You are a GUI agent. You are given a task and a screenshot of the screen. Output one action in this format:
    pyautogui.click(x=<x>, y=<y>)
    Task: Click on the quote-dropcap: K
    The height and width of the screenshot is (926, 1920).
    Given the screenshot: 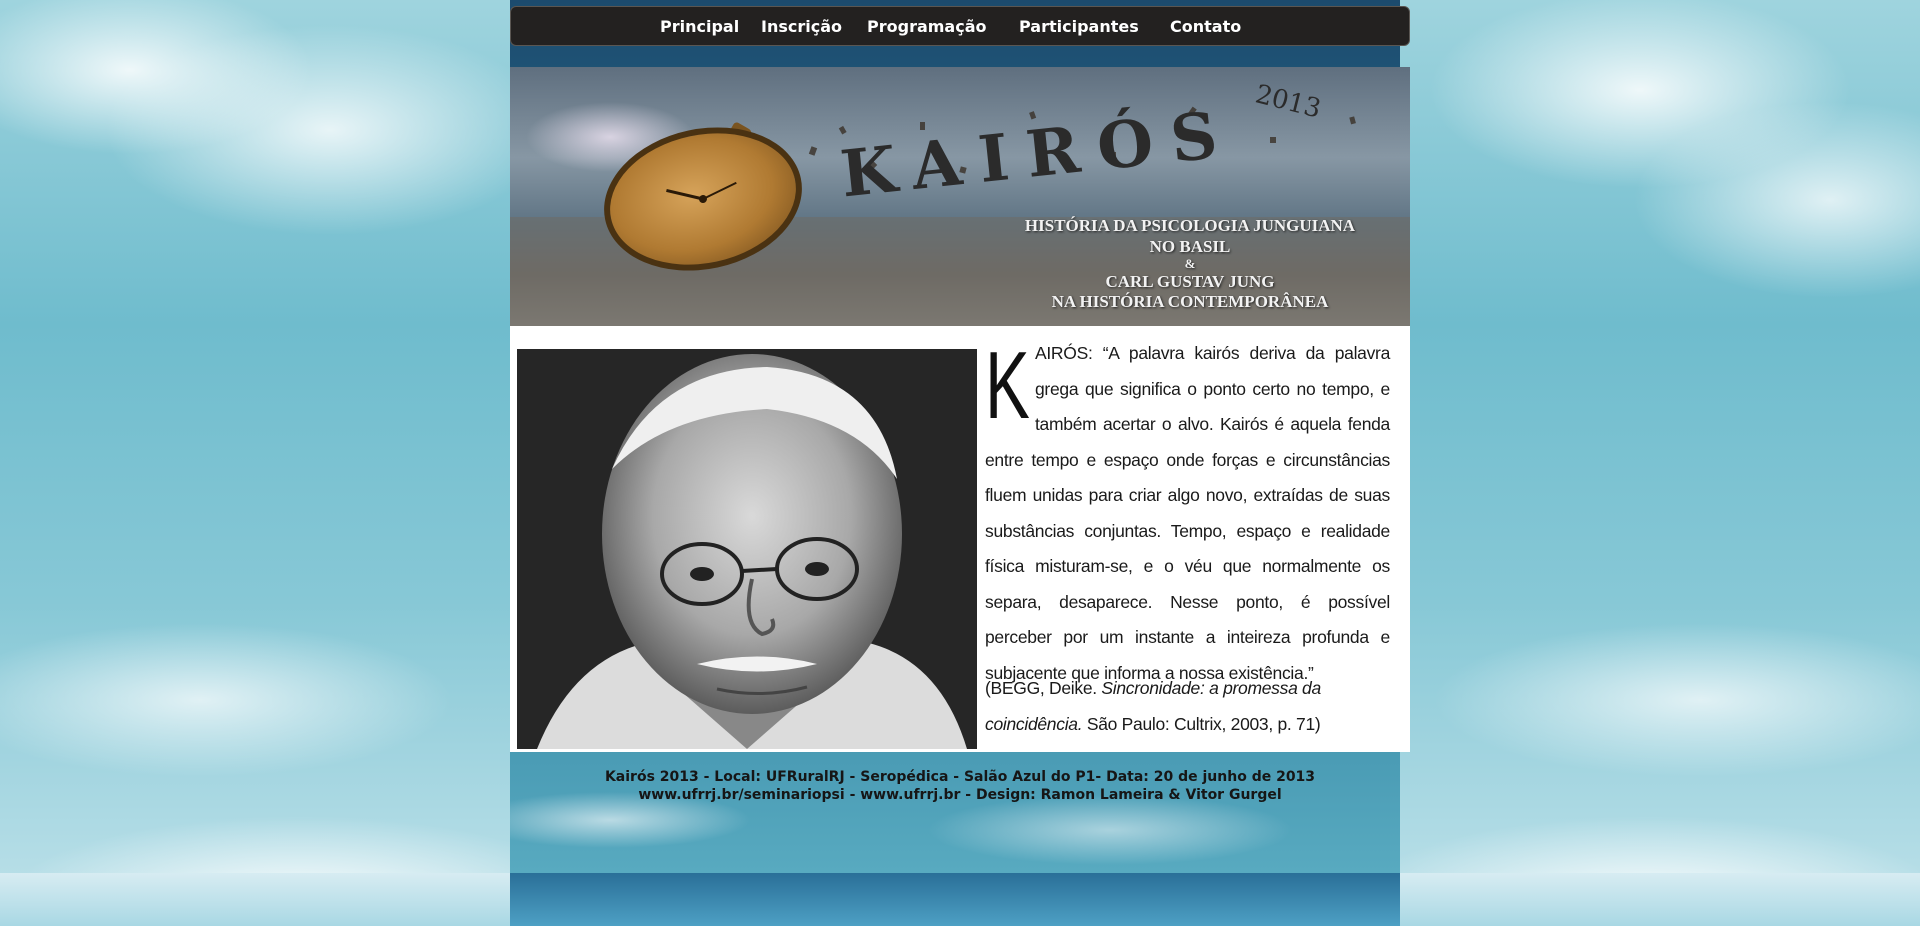 What is the action you would take?
    pyautogui.click(x=1007, y=385)
    